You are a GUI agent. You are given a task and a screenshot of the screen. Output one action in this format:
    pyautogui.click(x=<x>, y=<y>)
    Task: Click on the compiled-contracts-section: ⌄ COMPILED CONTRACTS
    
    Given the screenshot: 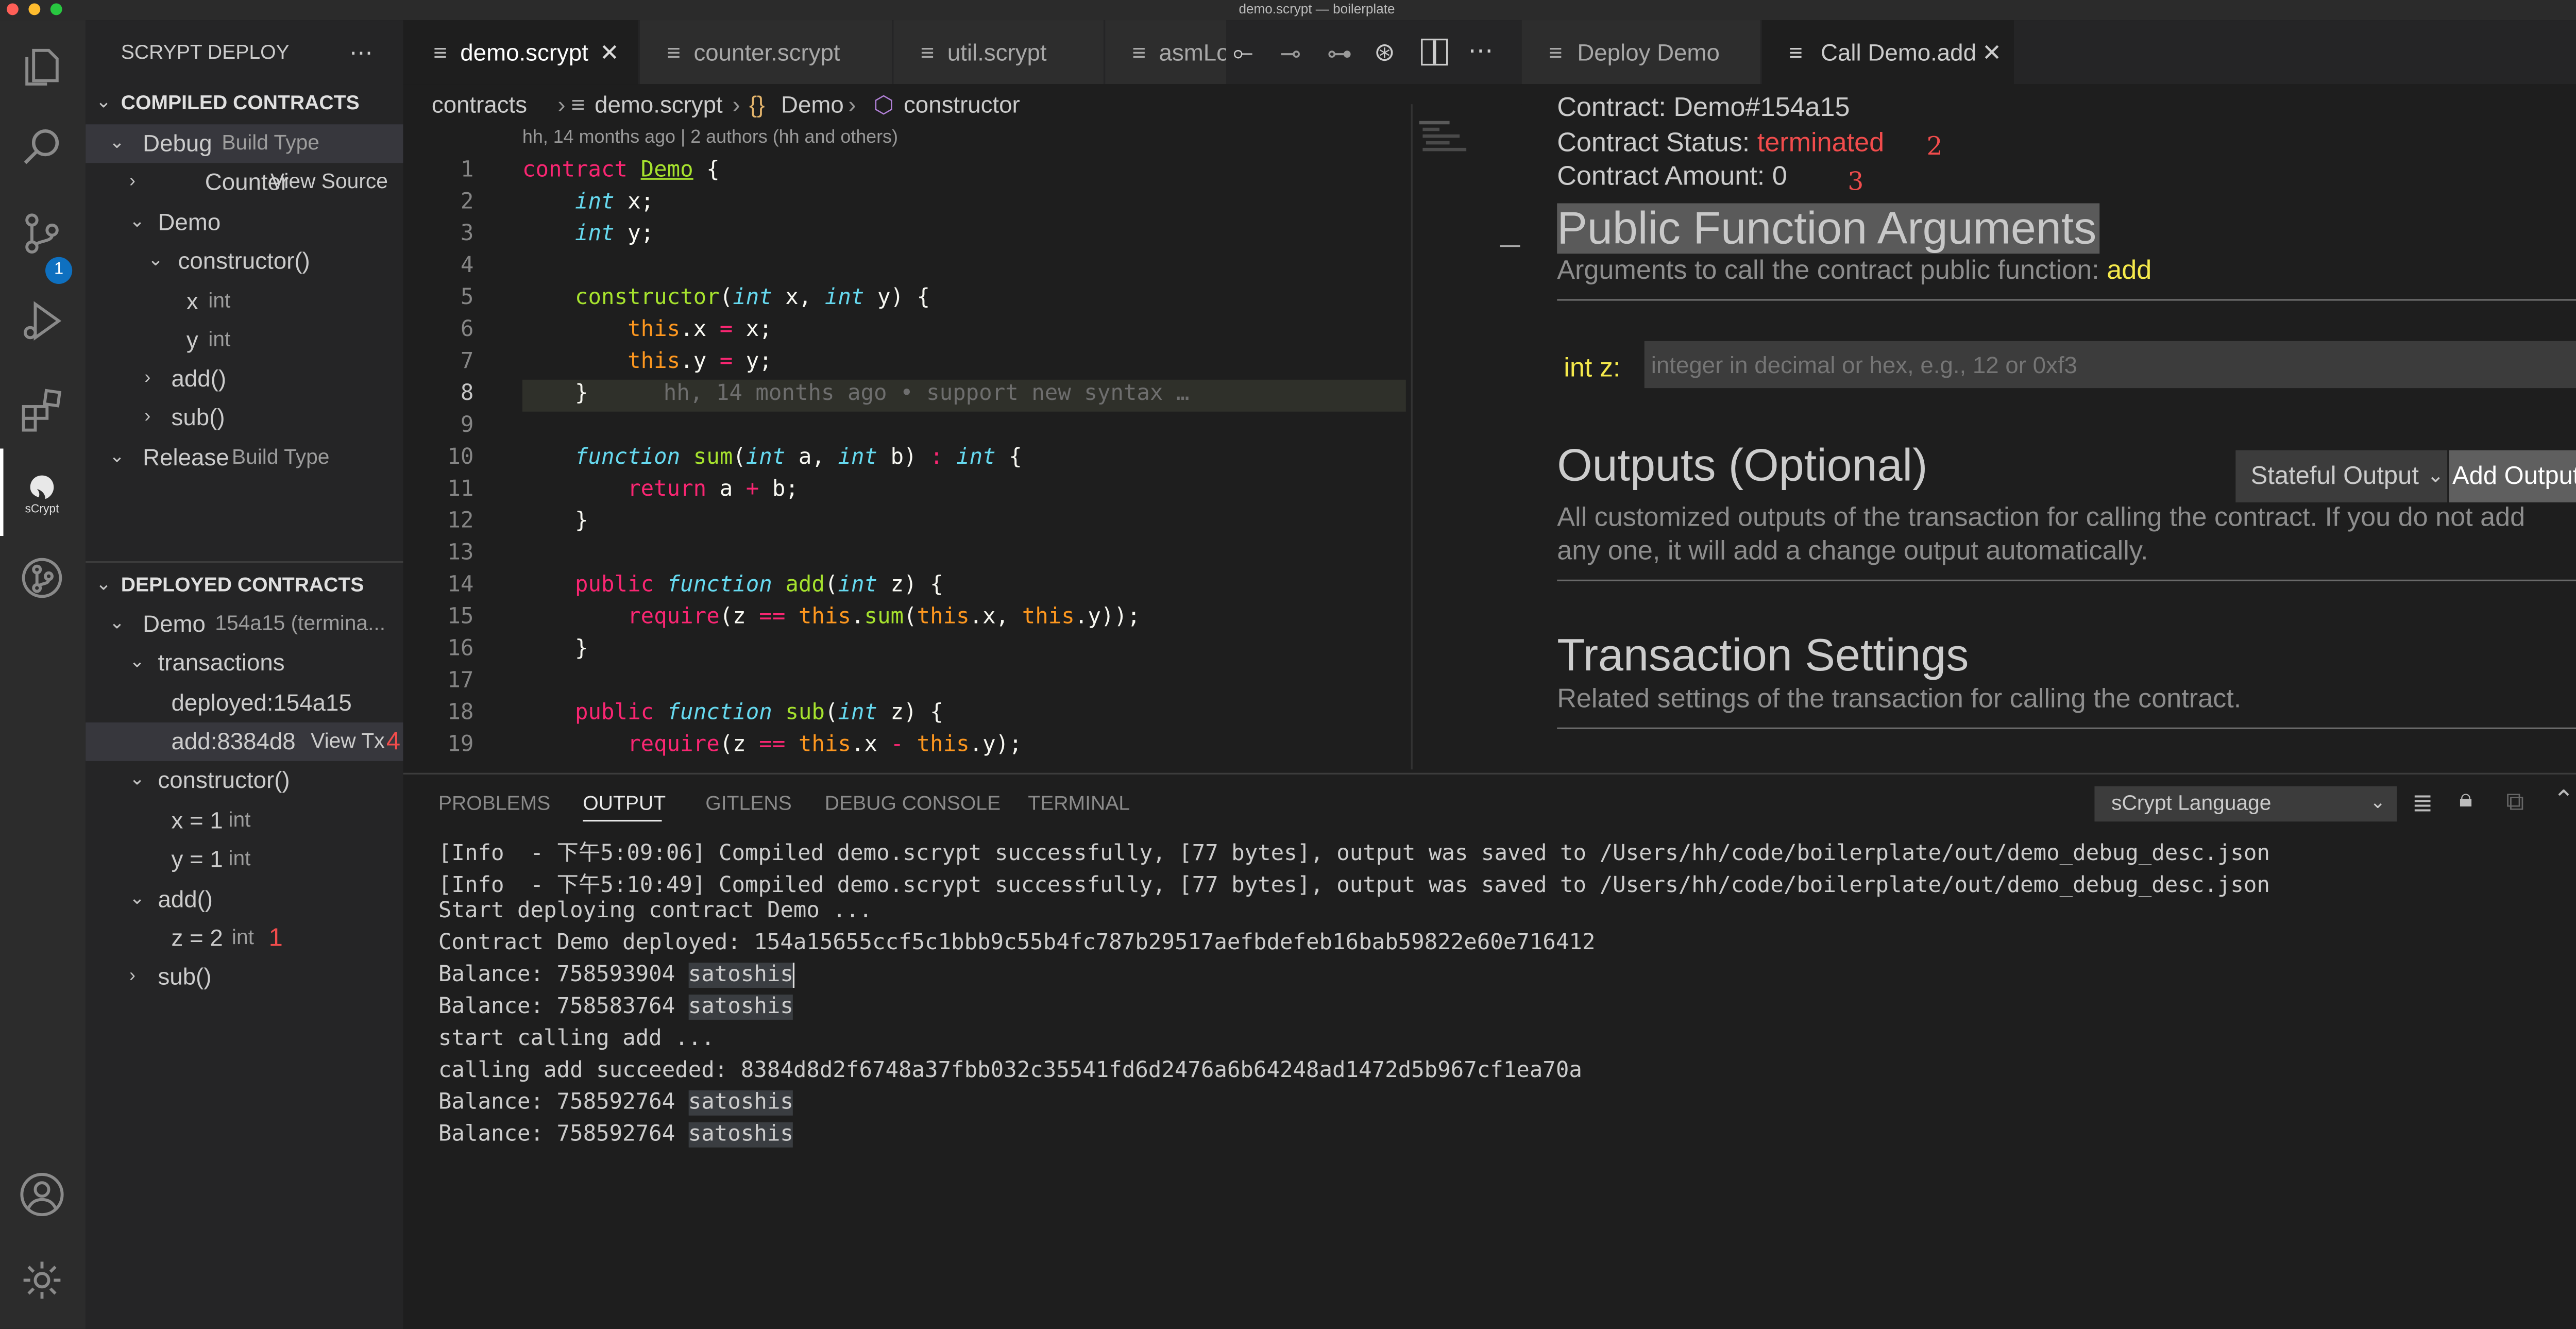 What is the action you would take?
    pyautogui.click(x=244, y=103)
    